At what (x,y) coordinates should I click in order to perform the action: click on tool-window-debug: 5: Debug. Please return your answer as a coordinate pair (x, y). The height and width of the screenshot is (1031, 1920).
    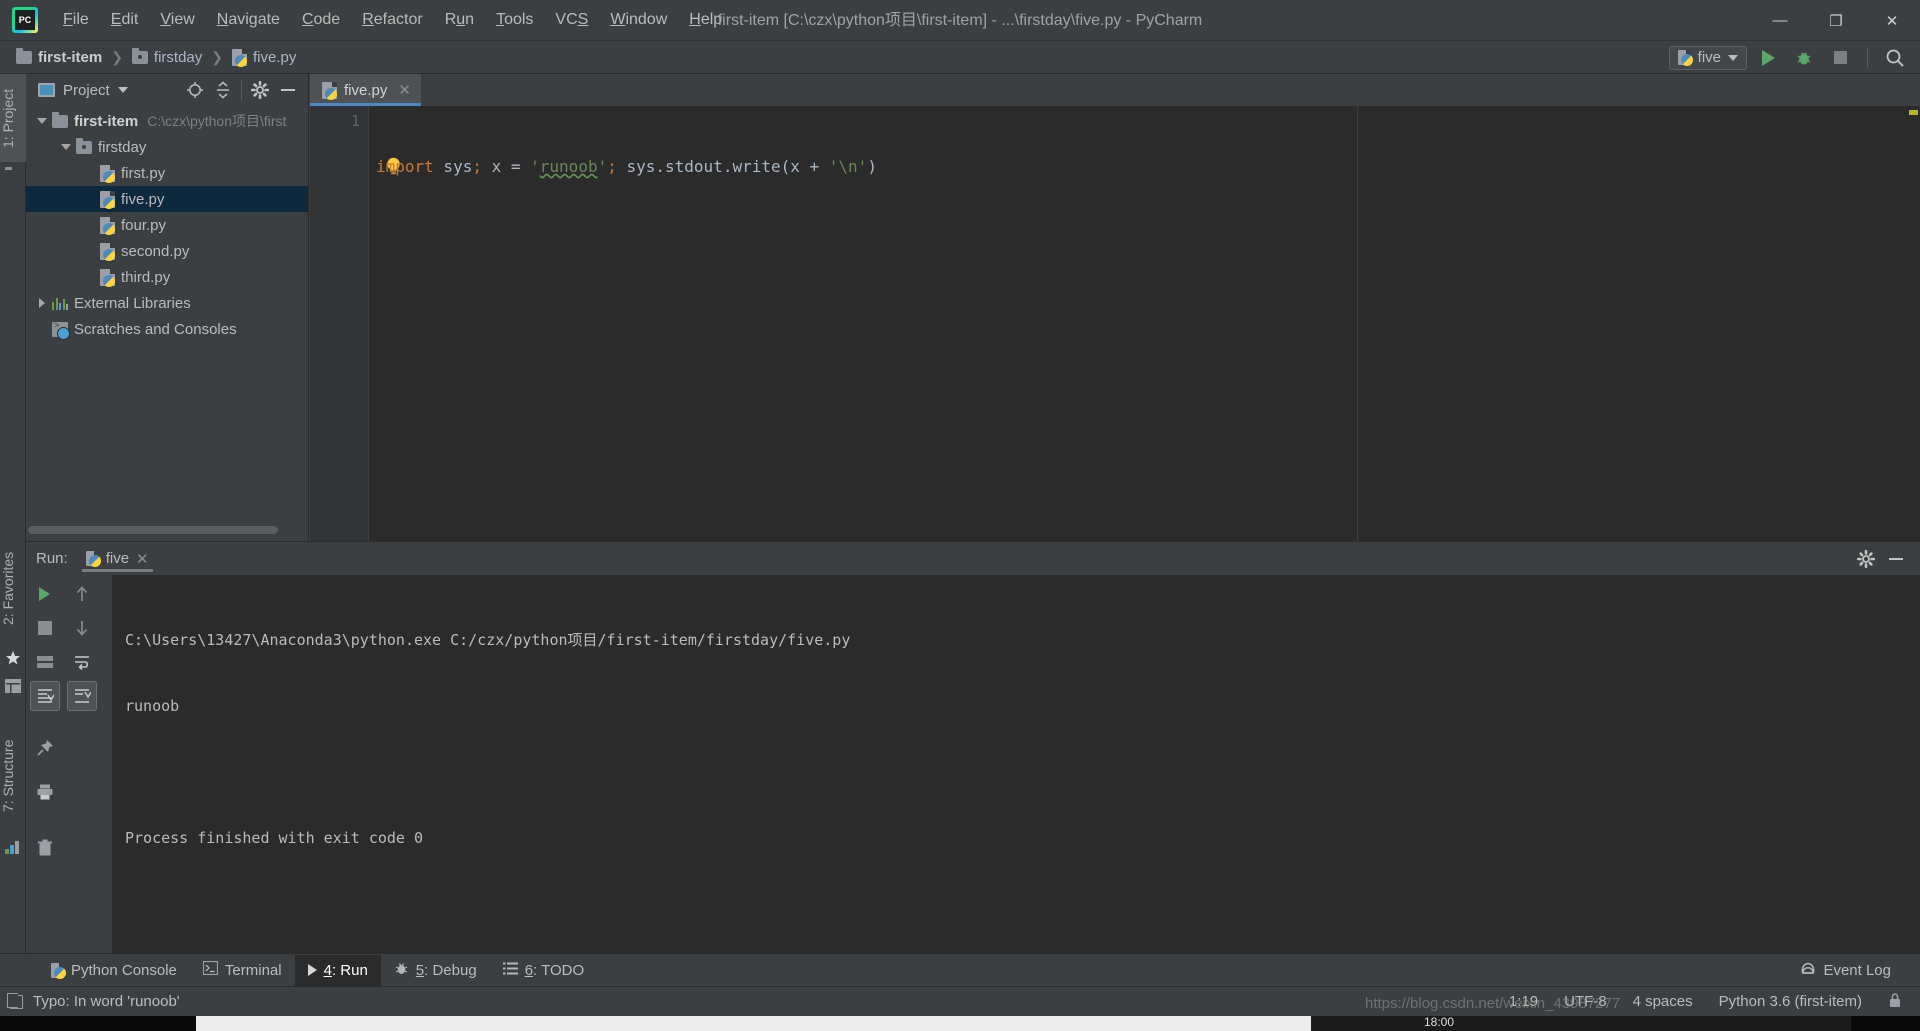
    Looking at the image, I should click on (435, 970).